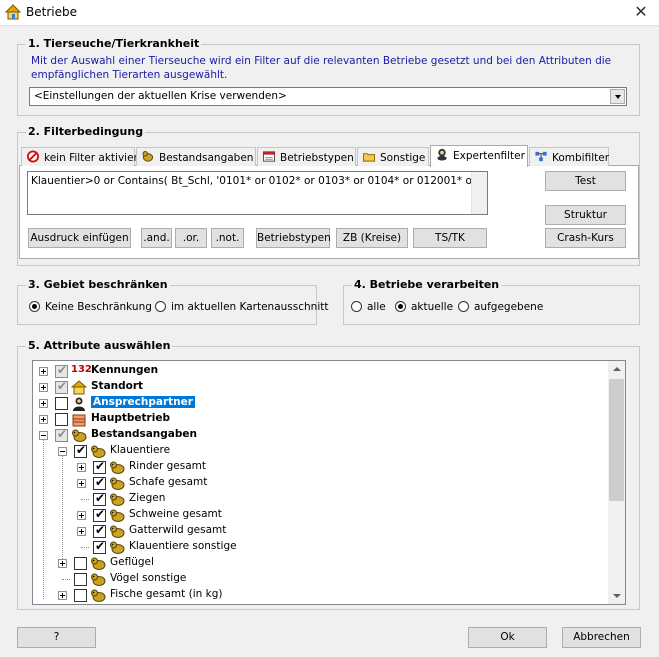 The height and width of the screenshot is (657, 659). What do you see at coordinates (130, 418) in the screenshot?
I see `tree-node-label: Hauptbetrieb` at bounding box center [130, 418].